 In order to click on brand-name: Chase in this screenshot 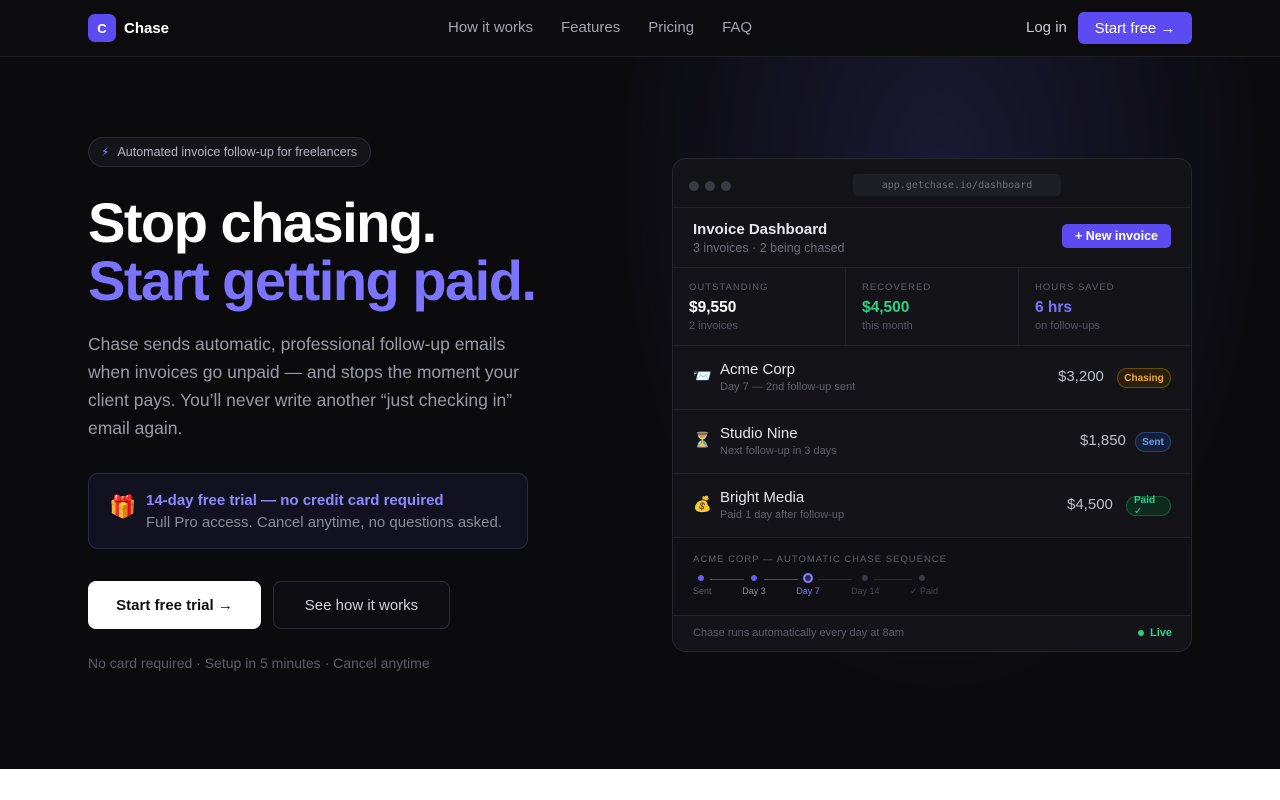, I will do `click(147, 28)`.